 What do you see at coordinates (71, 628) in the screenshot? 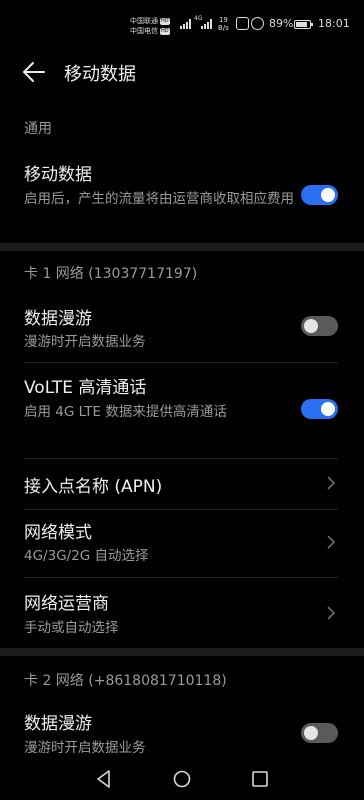
I see `carrier-subtitle: 手动或自动选择` at bounding box center [71, 628].